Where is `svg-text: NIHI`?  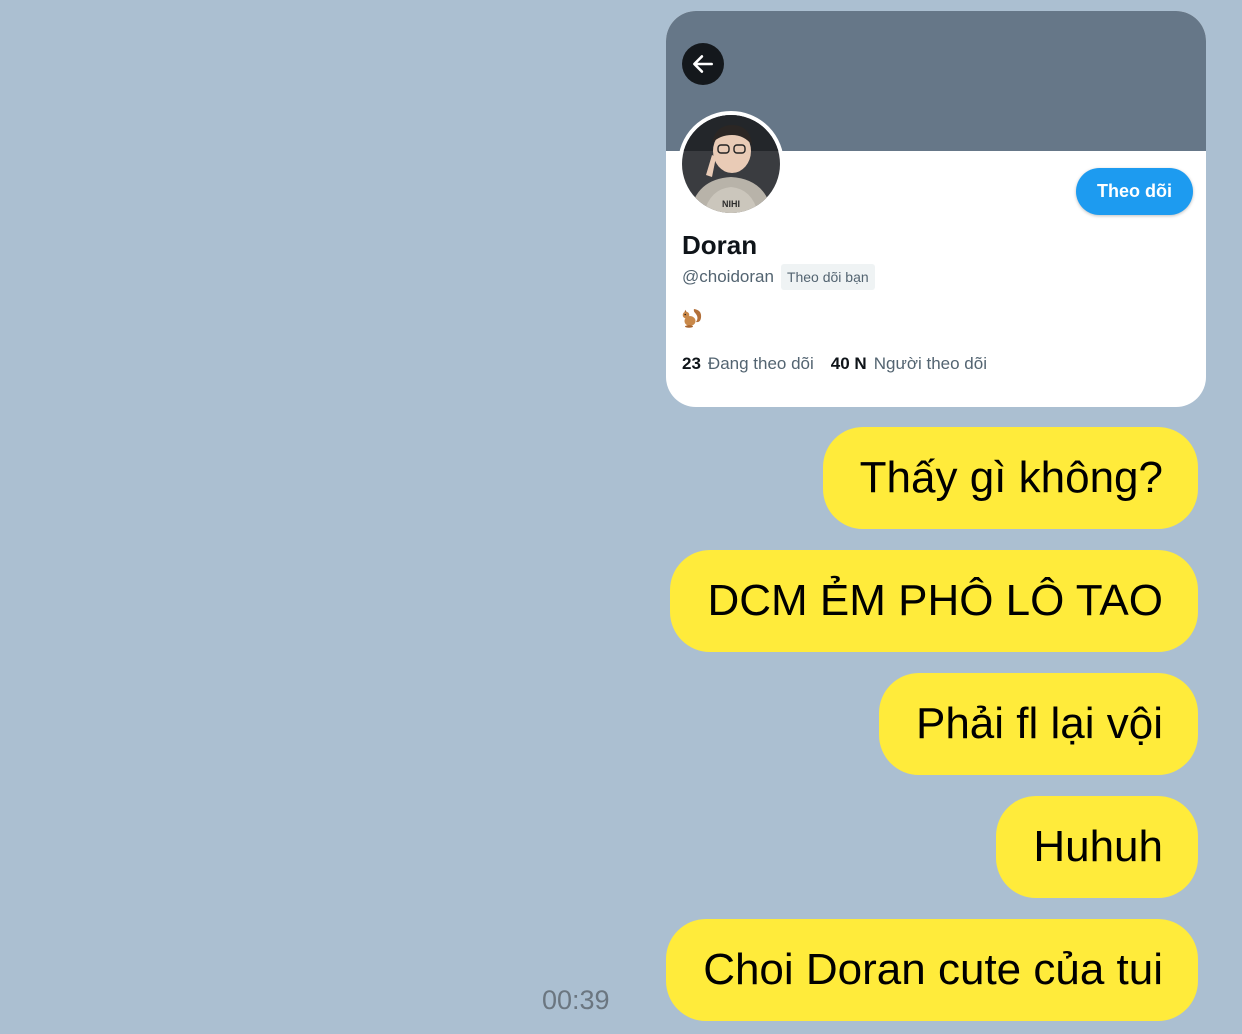 svg-text: NIHI is located at coordinates (731, 204).